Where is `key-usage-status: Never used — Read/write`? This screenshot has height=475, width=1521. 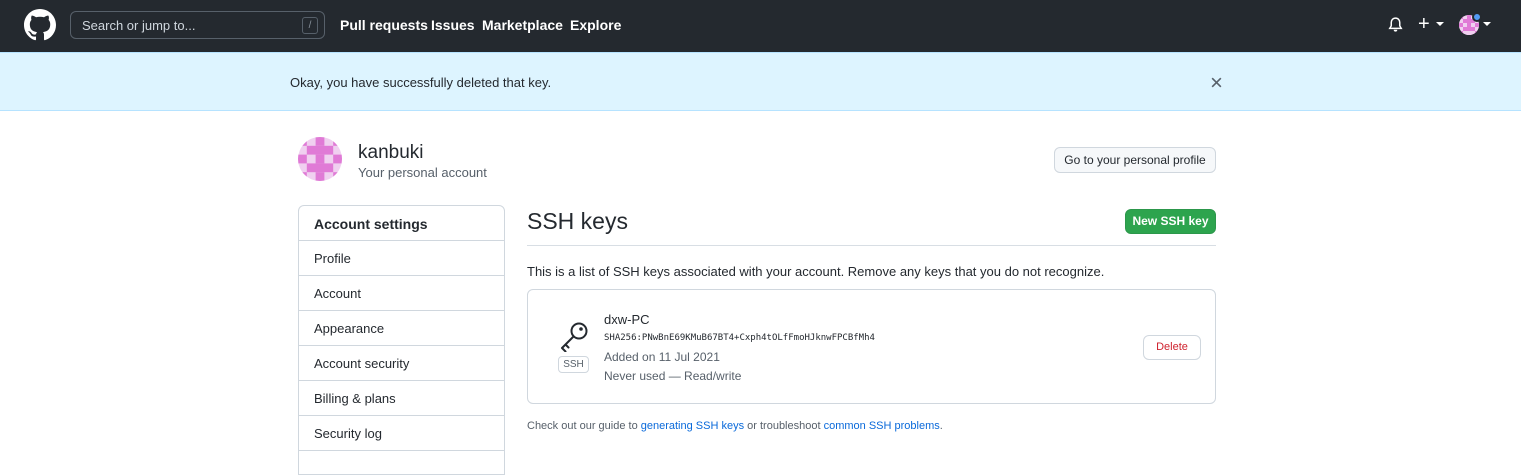 key-usage-status: Never used — Read/write is located at coordinates (673, 376).